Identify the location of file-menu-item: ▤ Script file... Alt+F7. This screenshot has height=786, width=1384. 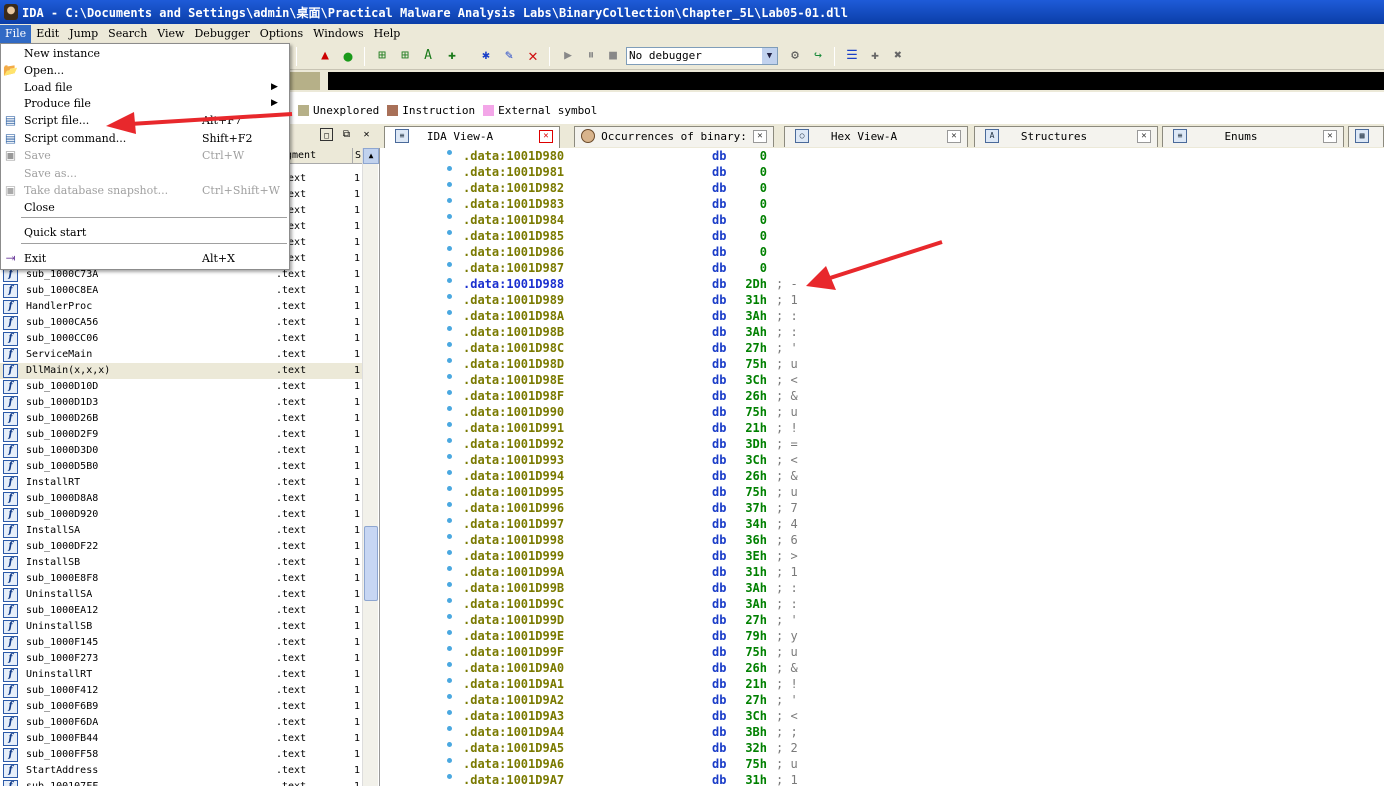
(145, 120).